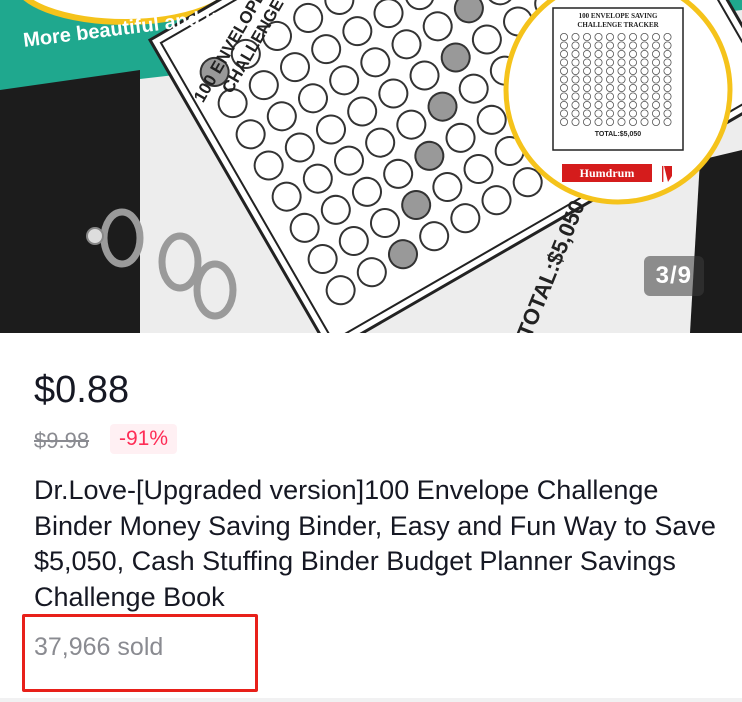 The width and height of the screenshot is (742, 702). I want to click on thumbs-down-icon: ❘, so click(663, 172).